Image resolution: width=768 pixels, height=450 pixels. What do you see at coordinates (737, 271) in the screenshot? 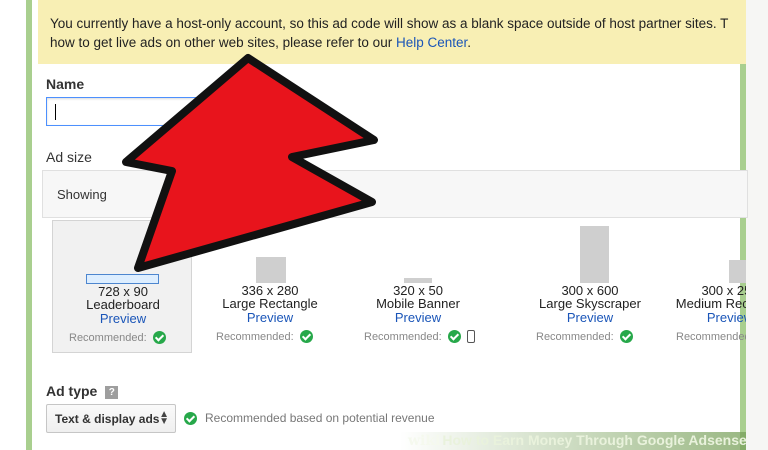
I see `medium-rectangle-thumbnail` at bounding box center [737, 271].